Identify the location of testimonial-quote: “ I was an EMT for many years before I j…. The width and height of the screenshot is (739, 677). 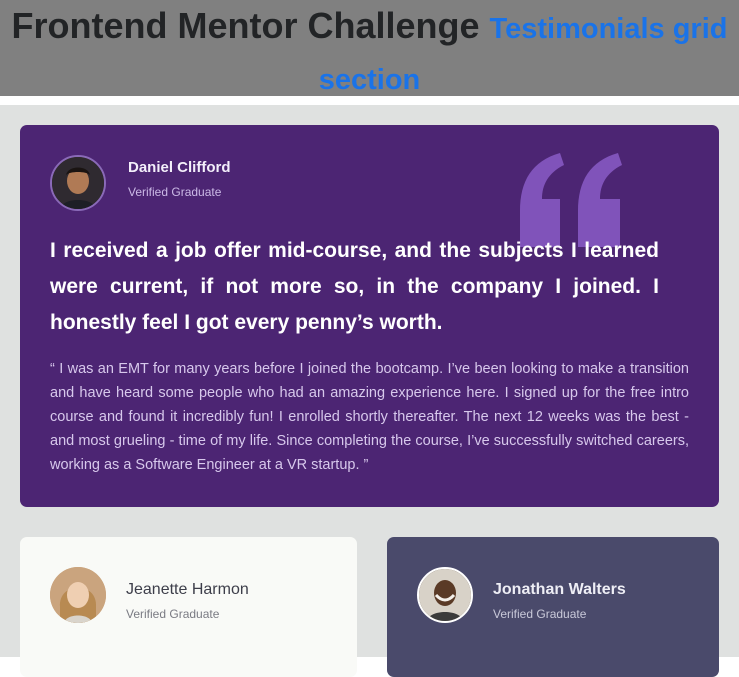
(369, 417).